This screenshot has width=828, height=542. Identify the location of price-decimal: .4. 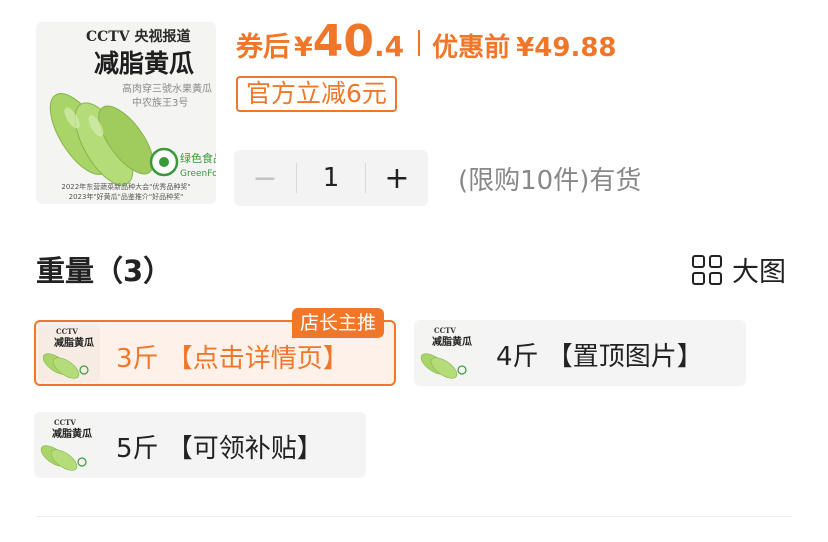
(389, 46).